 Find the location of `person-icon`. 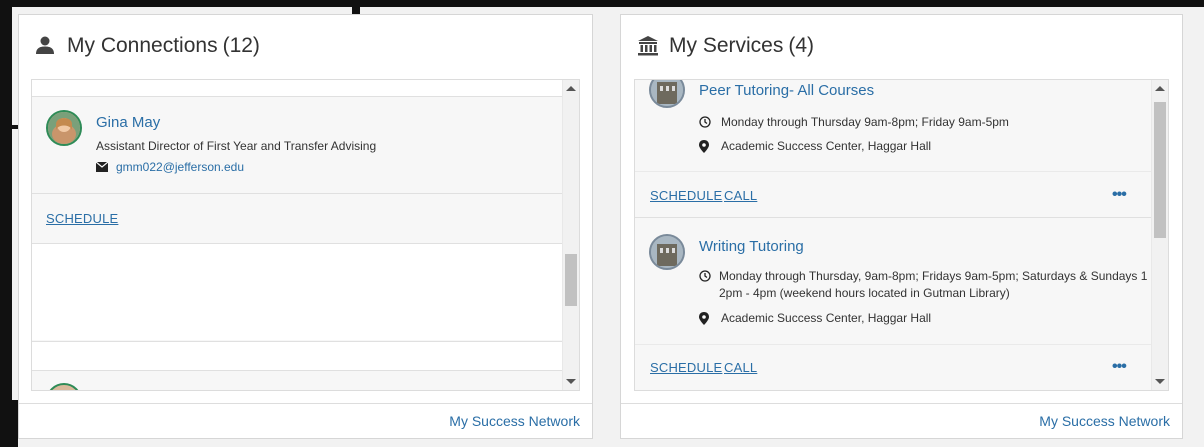

person-icon is located at coordinates (46, 46).